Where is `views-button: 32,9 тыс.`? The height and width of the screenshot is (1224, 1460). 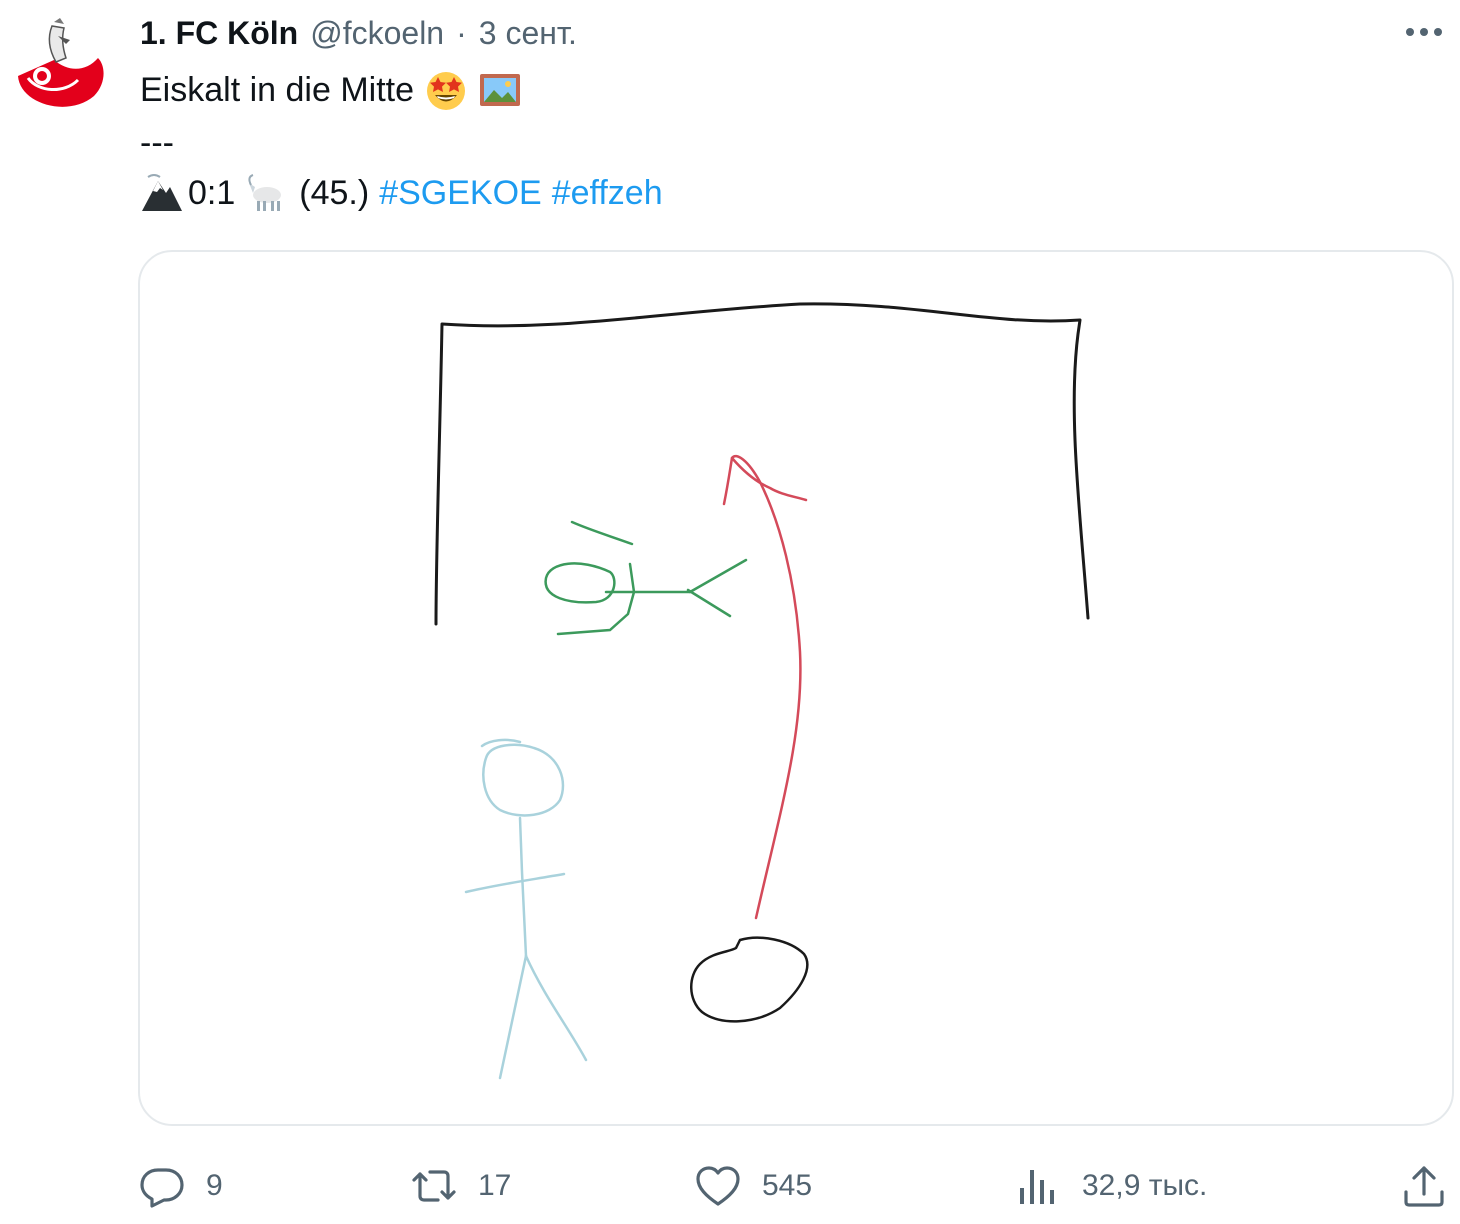
views-button: 32,9 тыс. is located at coordinates (1110, 1186).